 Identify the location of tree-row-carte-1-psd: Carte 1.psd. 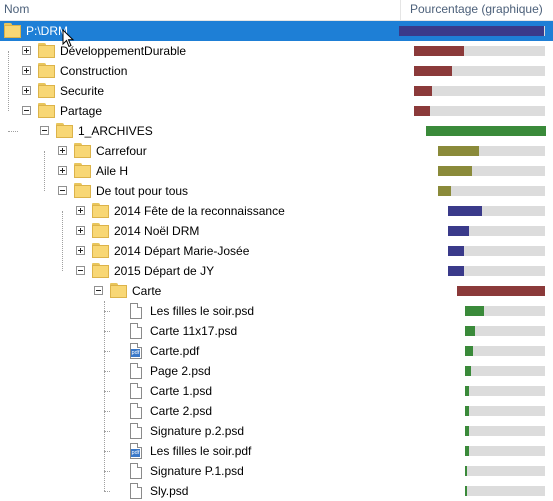
(276, 391).